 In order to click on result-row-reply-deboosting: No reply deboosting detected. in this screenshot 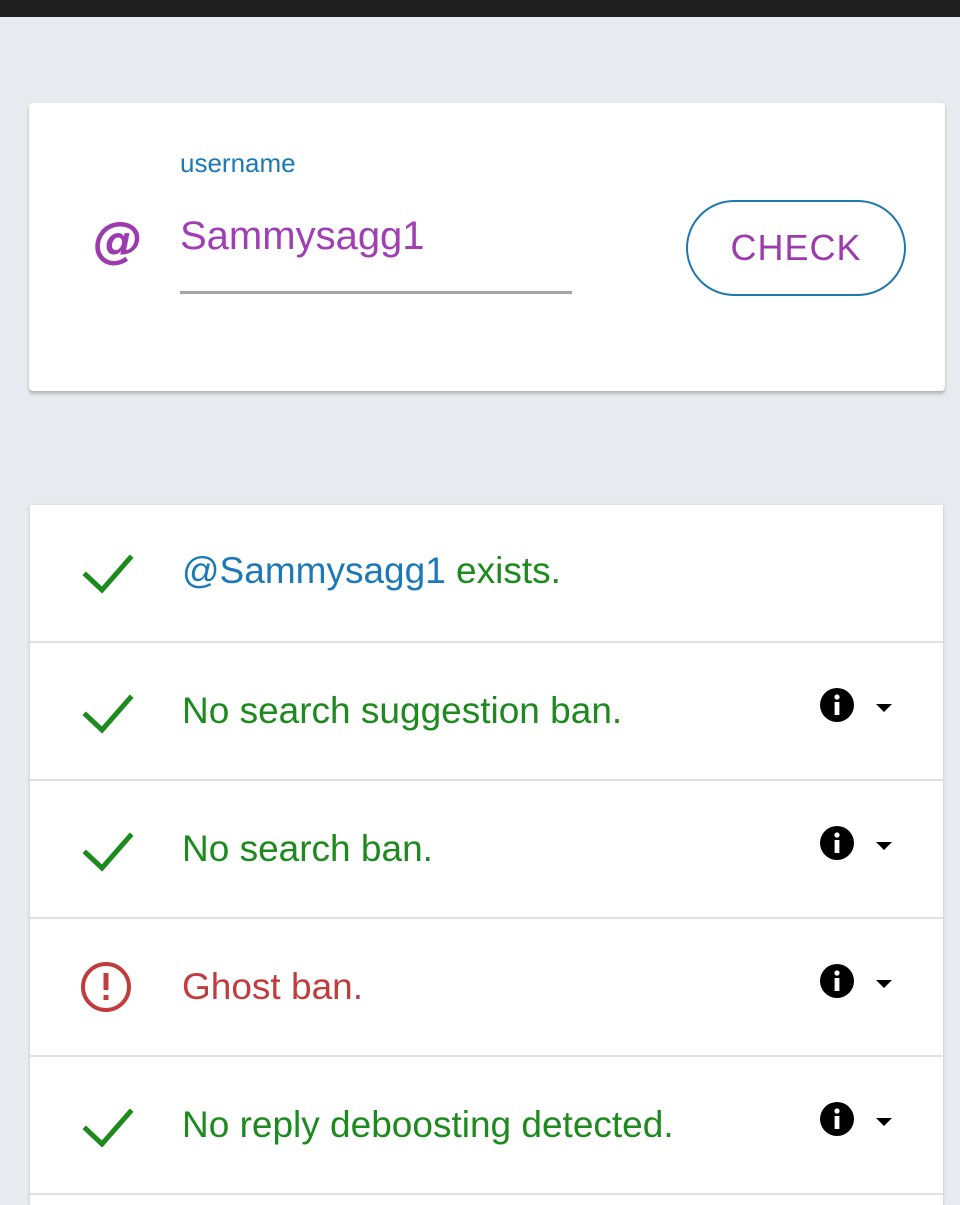, I will do `click(486, 1126)`.